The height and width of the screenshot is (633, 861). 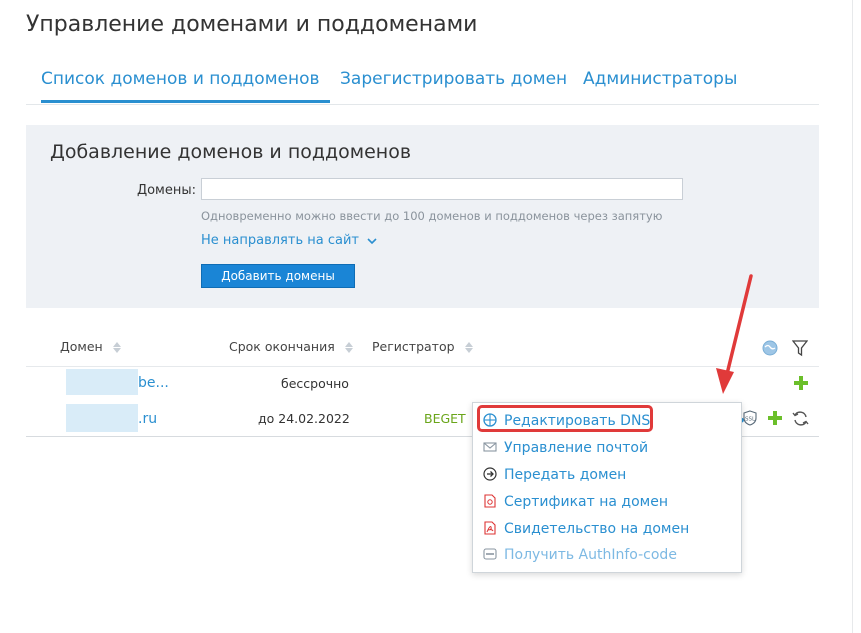 I want to click on tab-register-domain-label: Зарегистрировать домен, so click(x=454, y=79).